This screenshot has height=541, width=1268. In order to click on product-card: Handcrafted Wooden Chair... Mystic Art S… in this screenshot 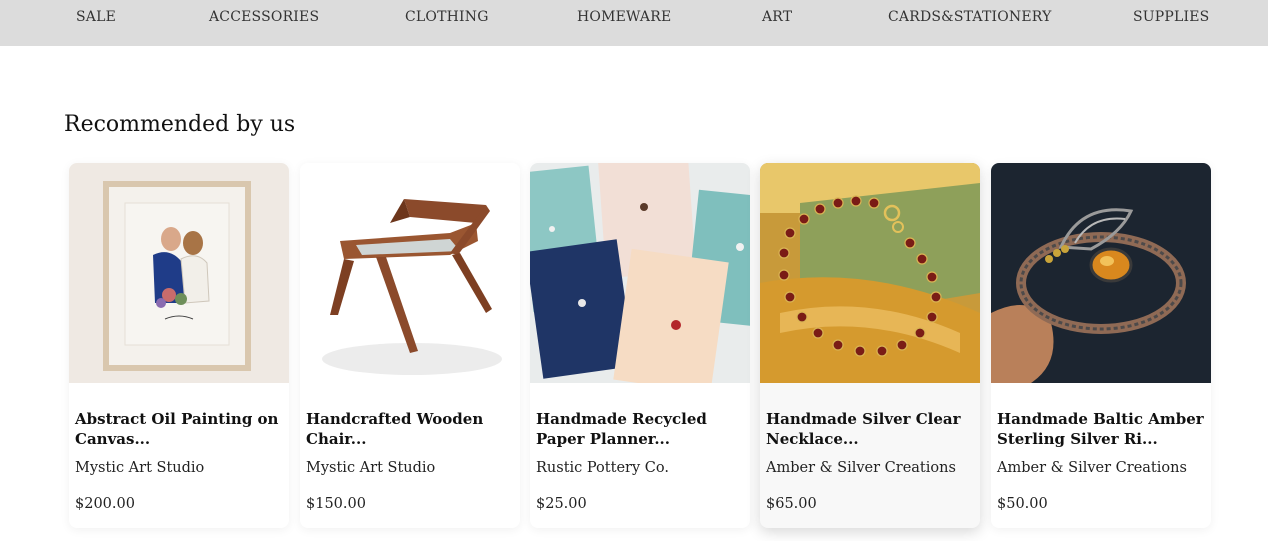, I will do `click(410, 345)`.